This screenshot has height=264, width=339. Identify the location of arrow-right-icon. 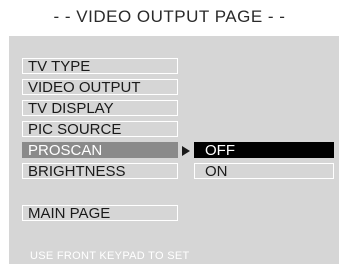
(186, 151).